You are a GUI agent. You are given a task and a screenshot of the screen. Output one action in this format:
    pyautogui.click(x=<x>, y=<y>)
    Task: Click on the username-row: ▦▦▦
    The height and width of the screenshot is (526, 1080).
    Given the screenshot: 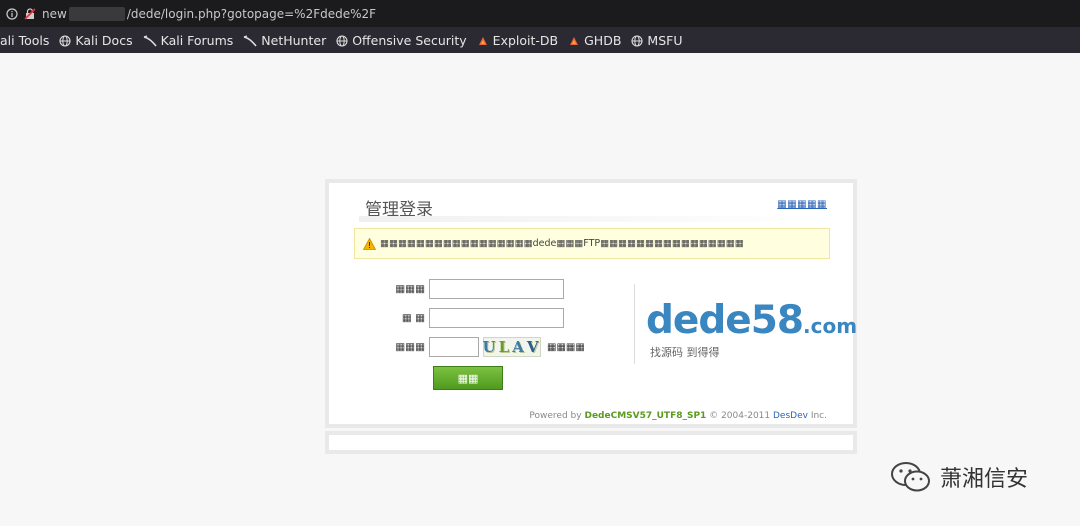 What is the action you would take?
    pyautogui.click(x=471, y=289)
    